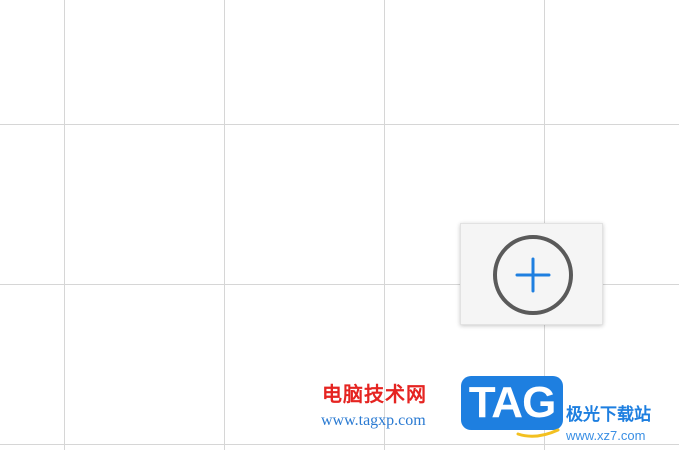 The height and width of the screenshot is (450, 679). I want to click on plus-circle-icon, so click(533, 275).